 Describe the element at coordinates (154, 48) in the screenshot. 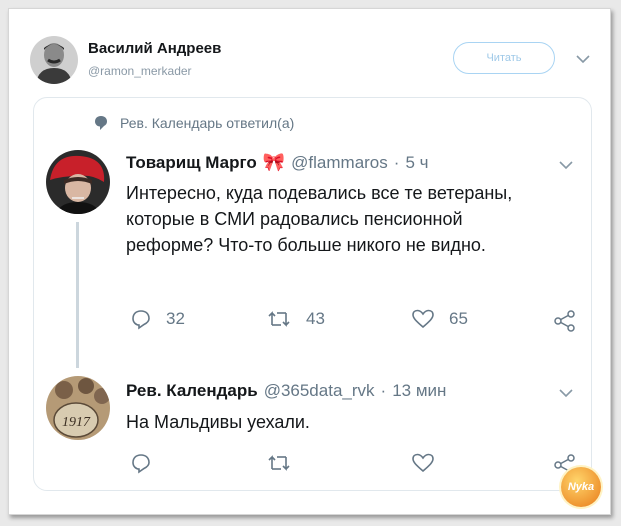

I see `author-name: Василий Андреев` at that location.